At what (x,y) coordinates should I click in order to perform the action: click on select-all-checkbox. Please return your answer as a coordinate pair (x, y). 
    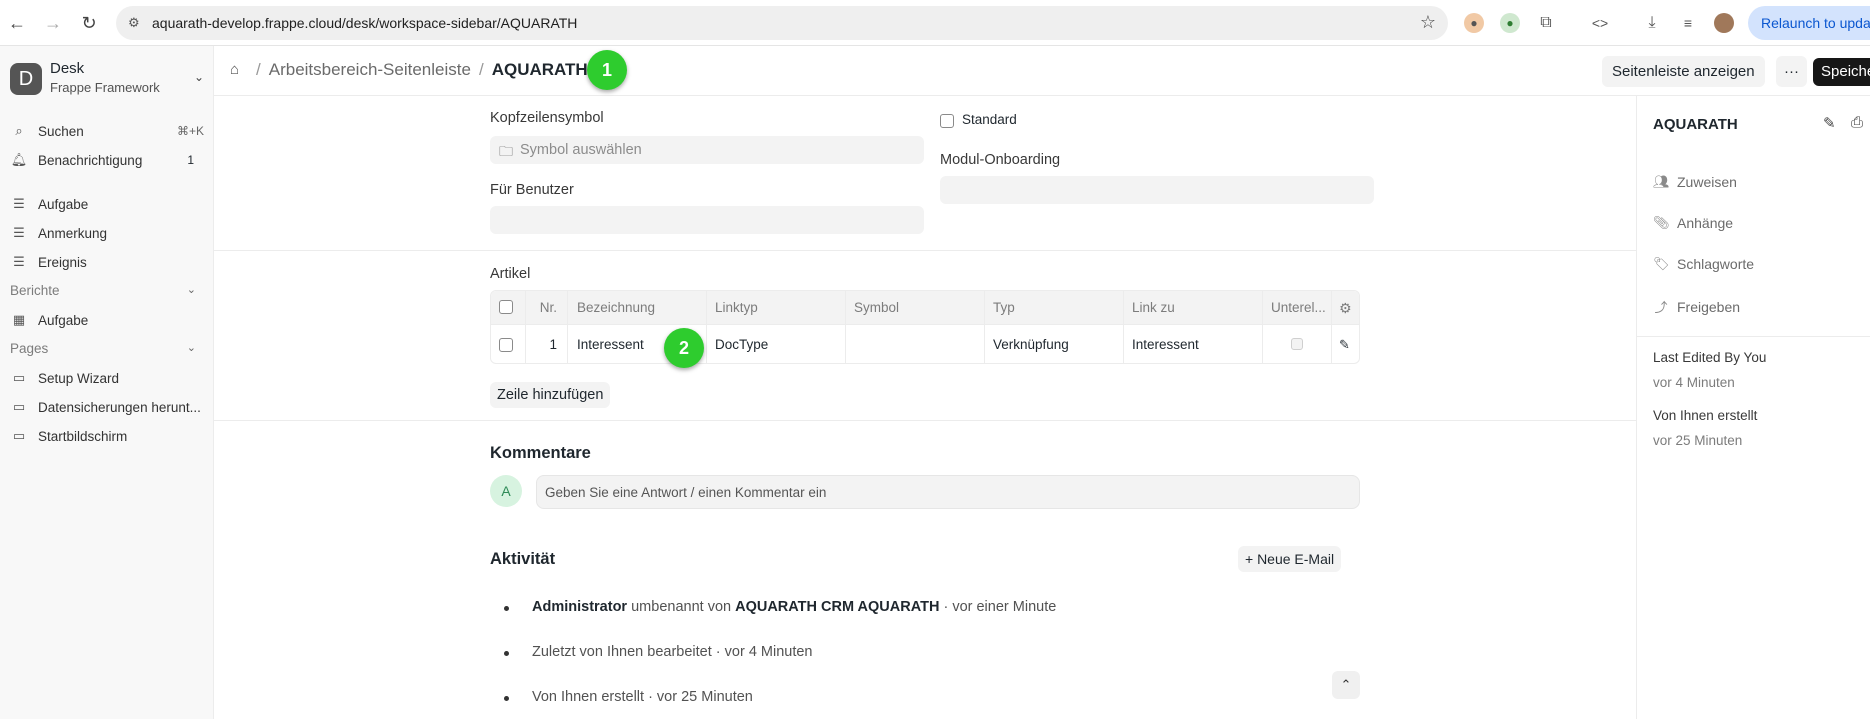
    Looking at the image, I should click on (506, 307).